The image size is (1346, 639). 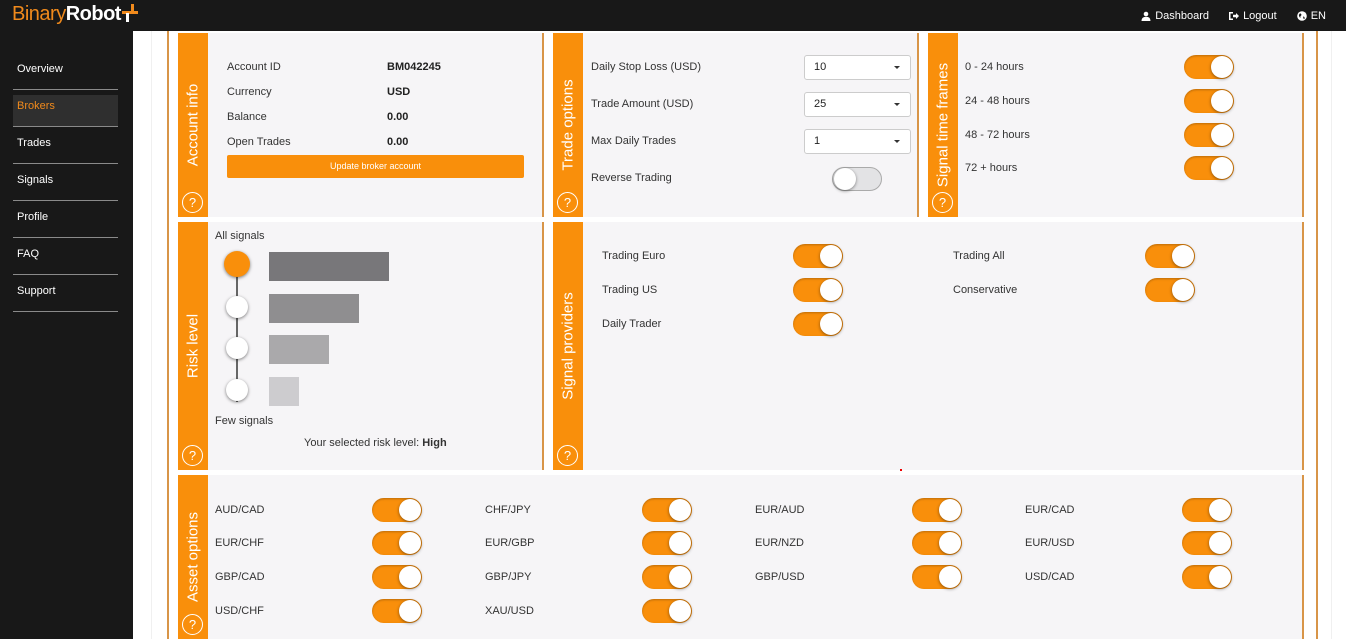 What do you see at coordinates (630, 290) in the screenshot?
I see `provider-label: Trading US` at bounding box center [630, 290].